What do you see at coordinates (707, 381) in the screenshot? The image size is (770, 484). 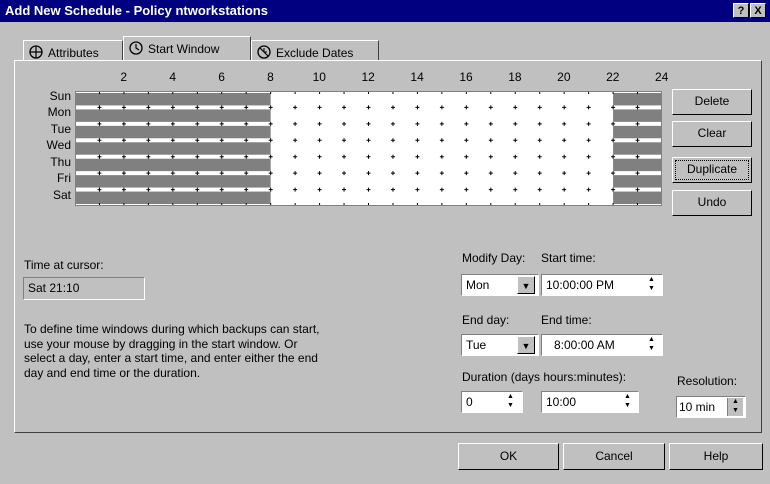 I see `resolution-label: Resolution:` at bounding box center [707, 381].